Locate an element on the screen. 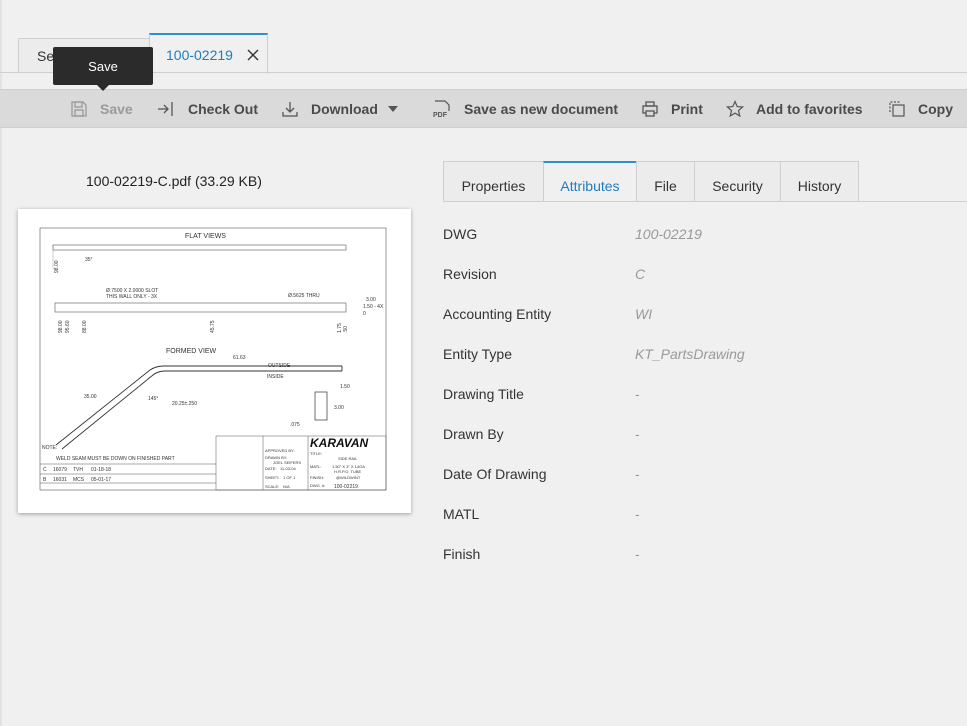  drawing-drawn-value: JOEL SEIFERS is located at coordinates (287, 462).